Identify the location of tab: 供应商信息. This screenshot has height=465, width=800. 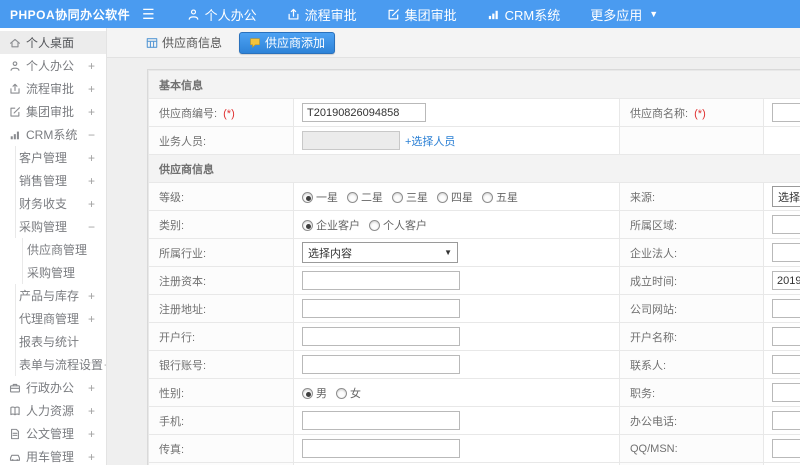
(184, 43).